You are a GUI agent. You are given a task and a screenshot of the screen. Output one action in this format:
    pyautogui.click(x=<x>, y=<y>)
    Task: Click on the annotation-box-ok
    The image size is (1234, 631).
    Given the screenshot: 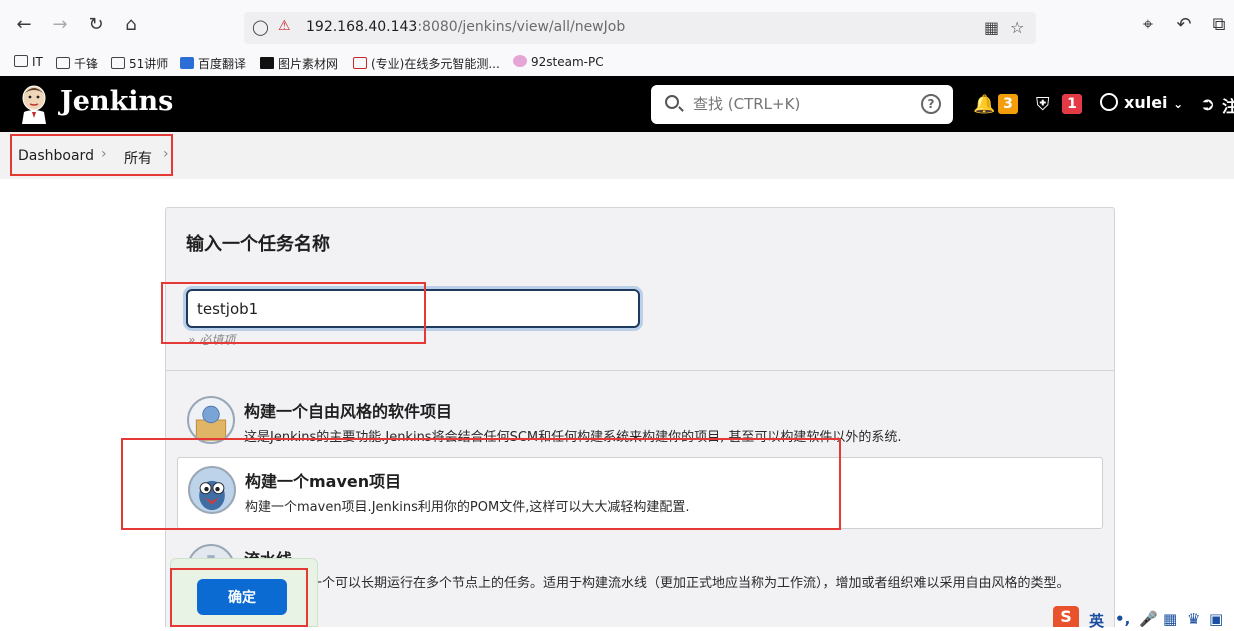 What is the action you would take?
    pyautogui.click(x=239, y=597)
    